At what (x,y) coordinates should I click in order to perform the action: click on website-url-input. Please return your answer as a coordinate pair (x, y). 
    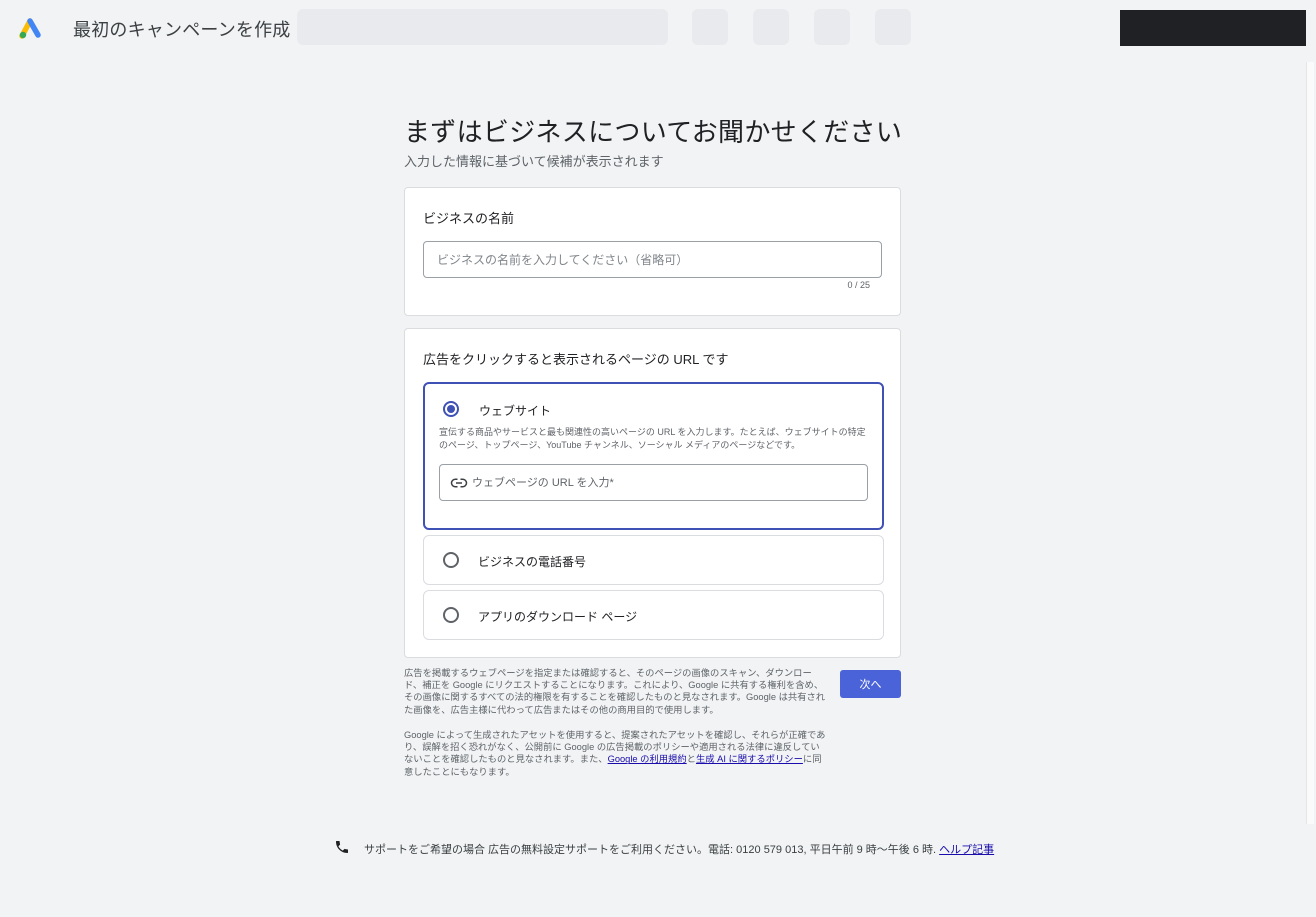
    Looking at the image, I should click on (667, 482).